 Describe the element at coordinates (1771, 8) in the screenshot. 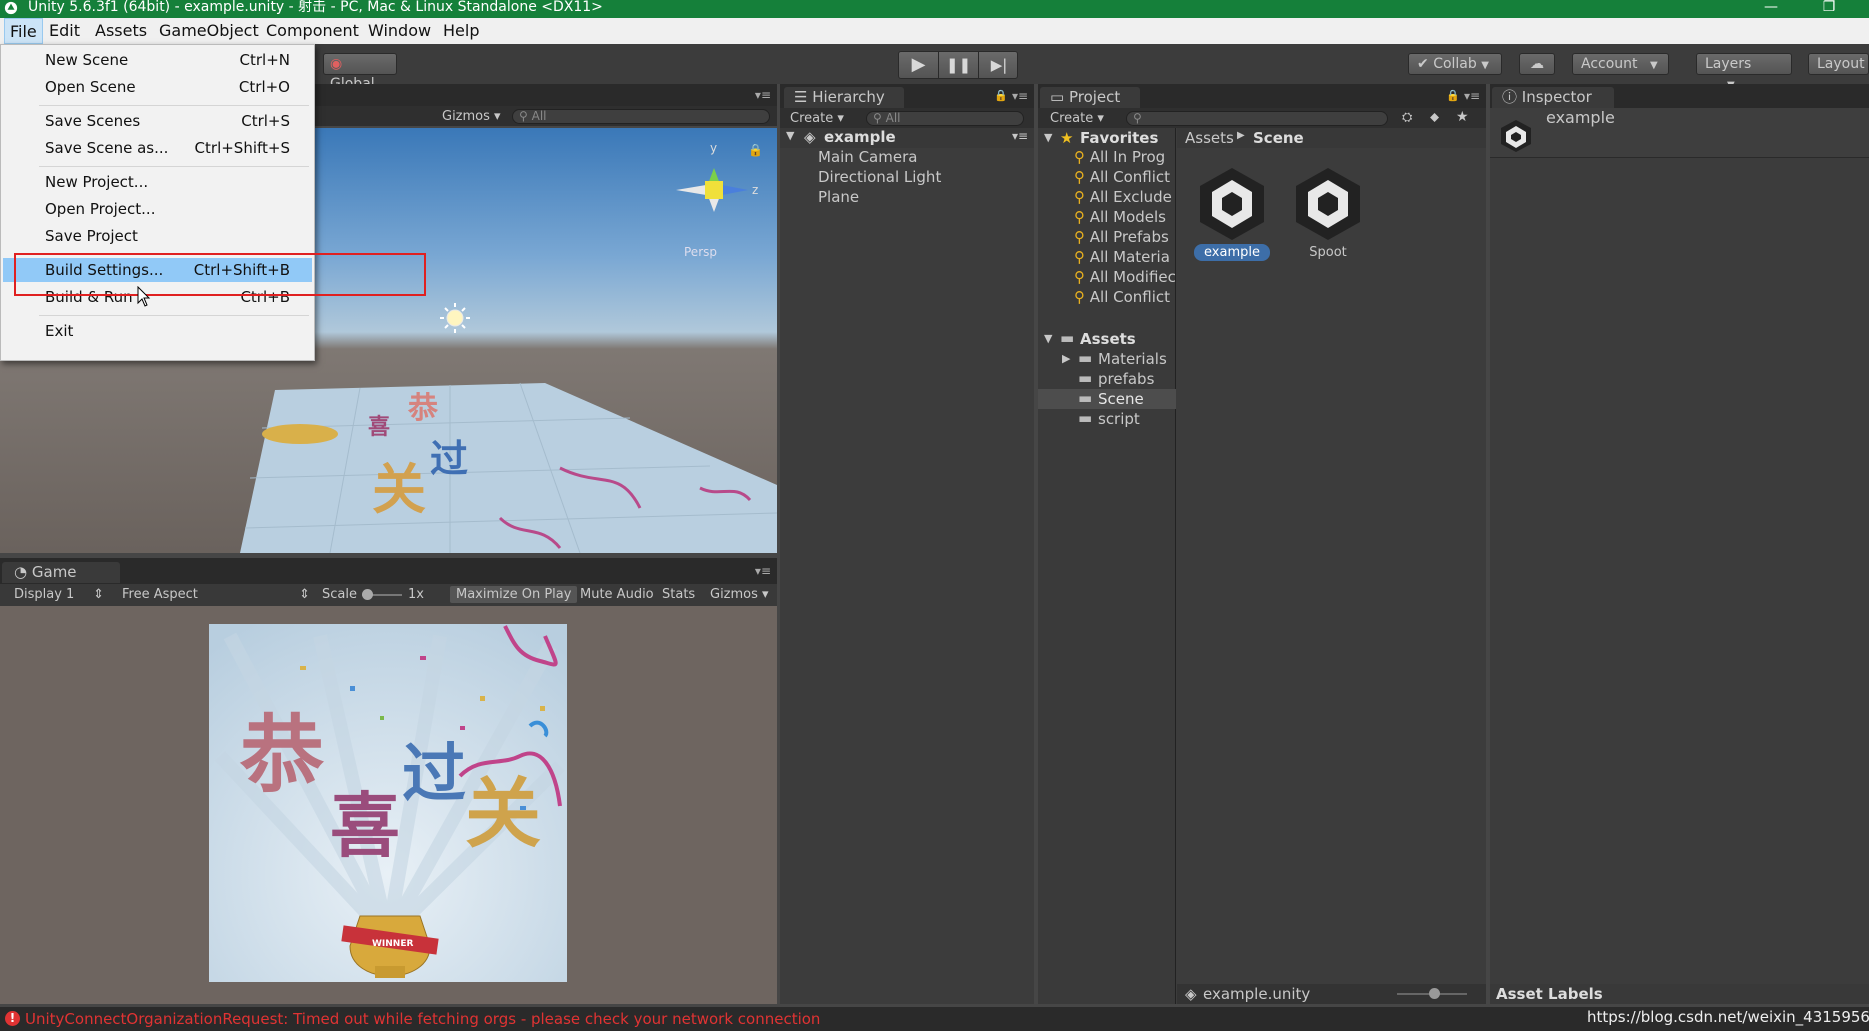

I see `minimize-button: —` at that location.